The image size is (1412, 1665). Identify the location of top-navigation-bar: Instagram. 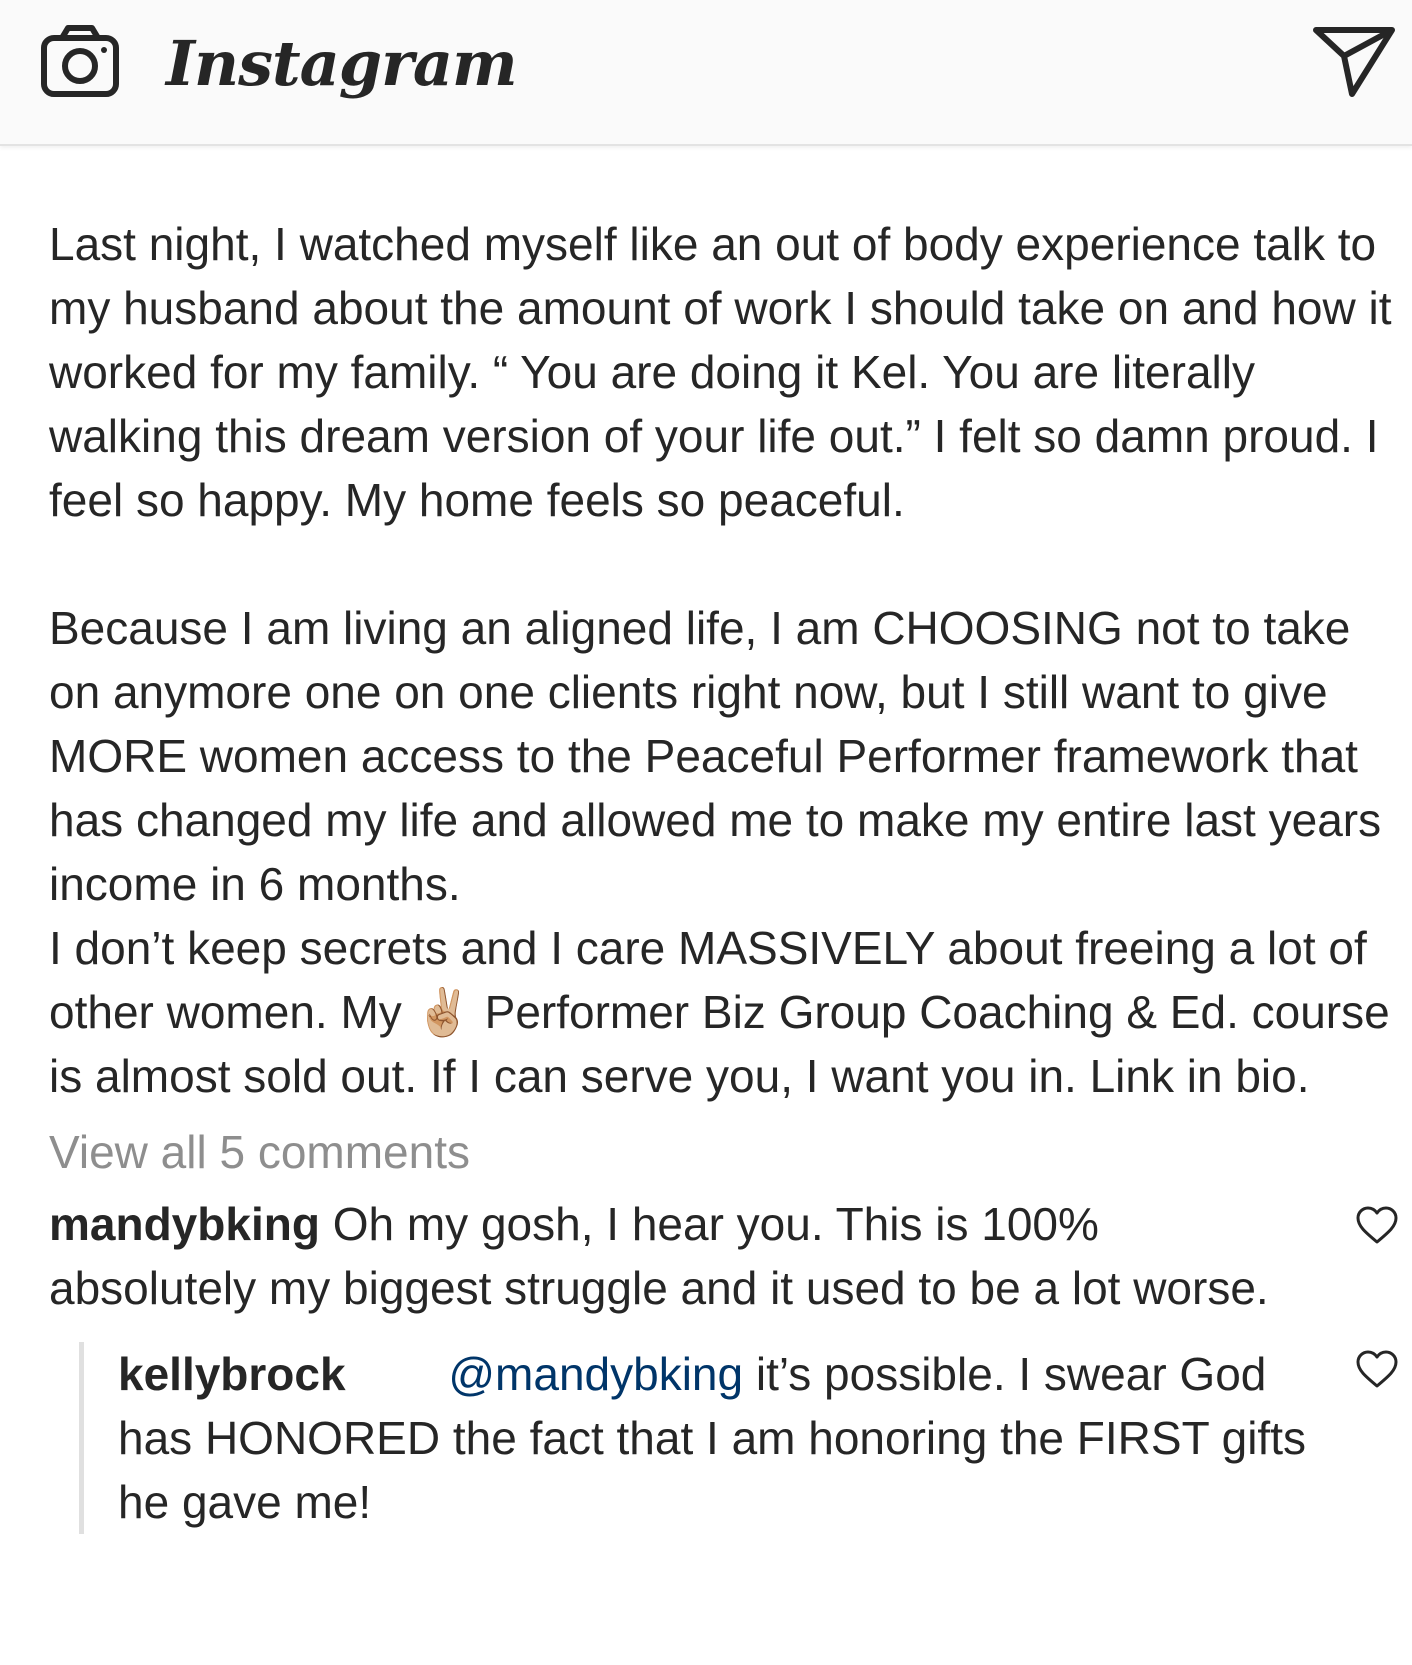
(706, 73).